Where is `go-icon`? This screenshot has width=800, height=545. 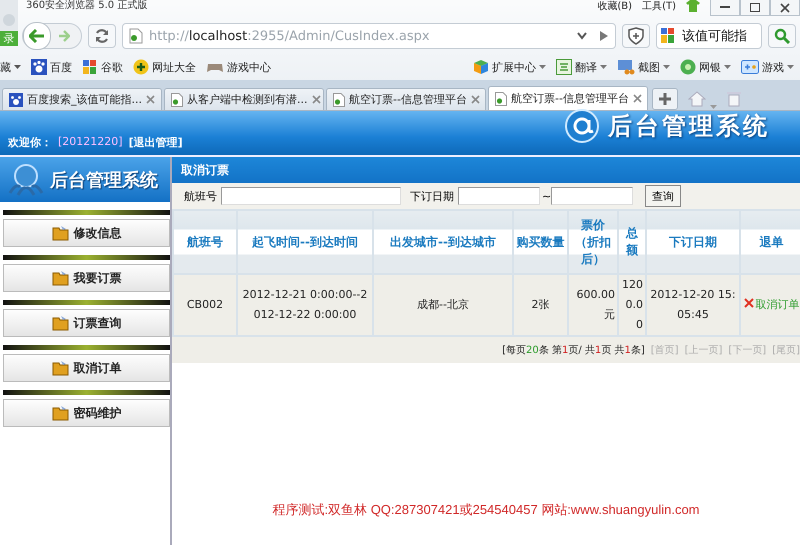 go-icon is located at coordinates (604, 36).